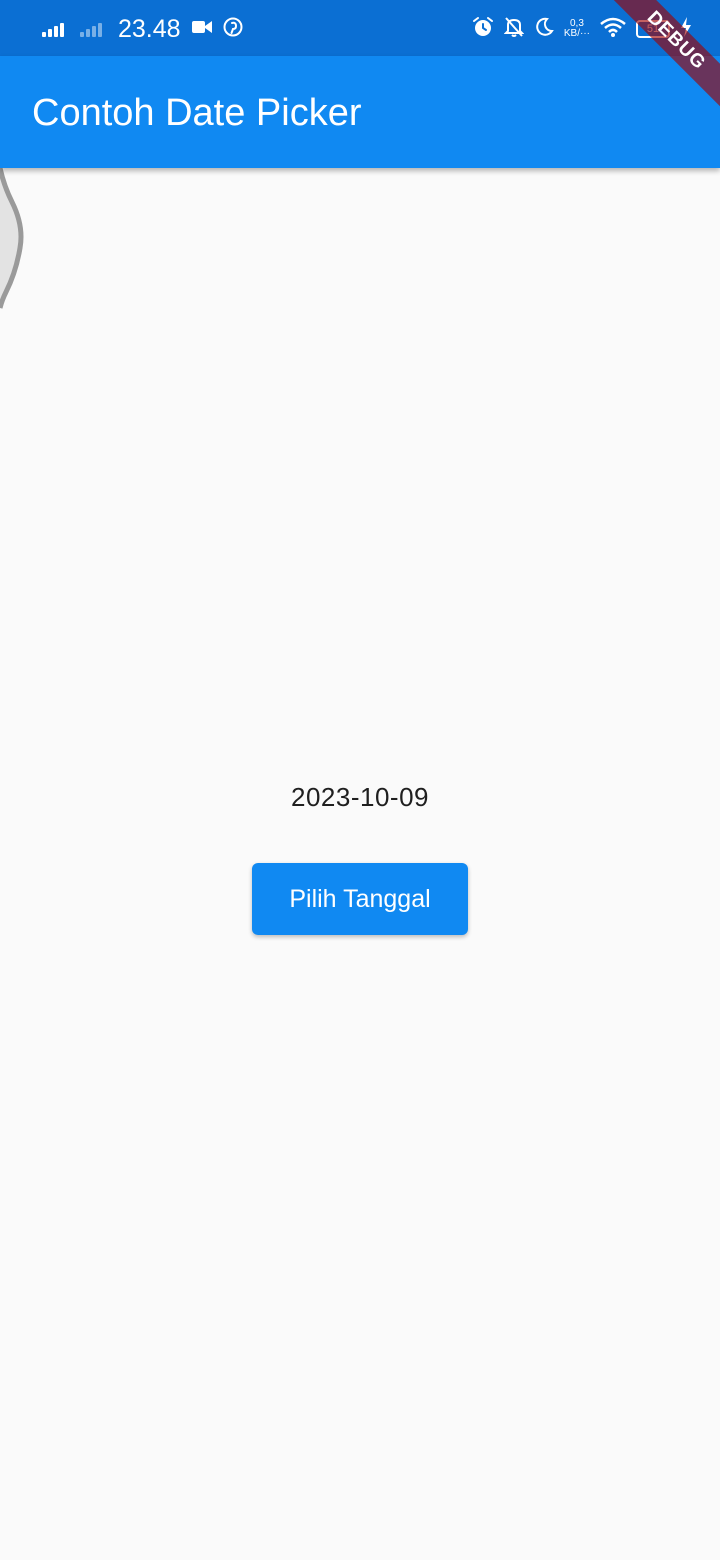 This screenshot has width=720, height=1560. What do you see at coordinates (233, 29) in the screenshot?
I see `pinterest-icon` at bounding box center [233, 29].